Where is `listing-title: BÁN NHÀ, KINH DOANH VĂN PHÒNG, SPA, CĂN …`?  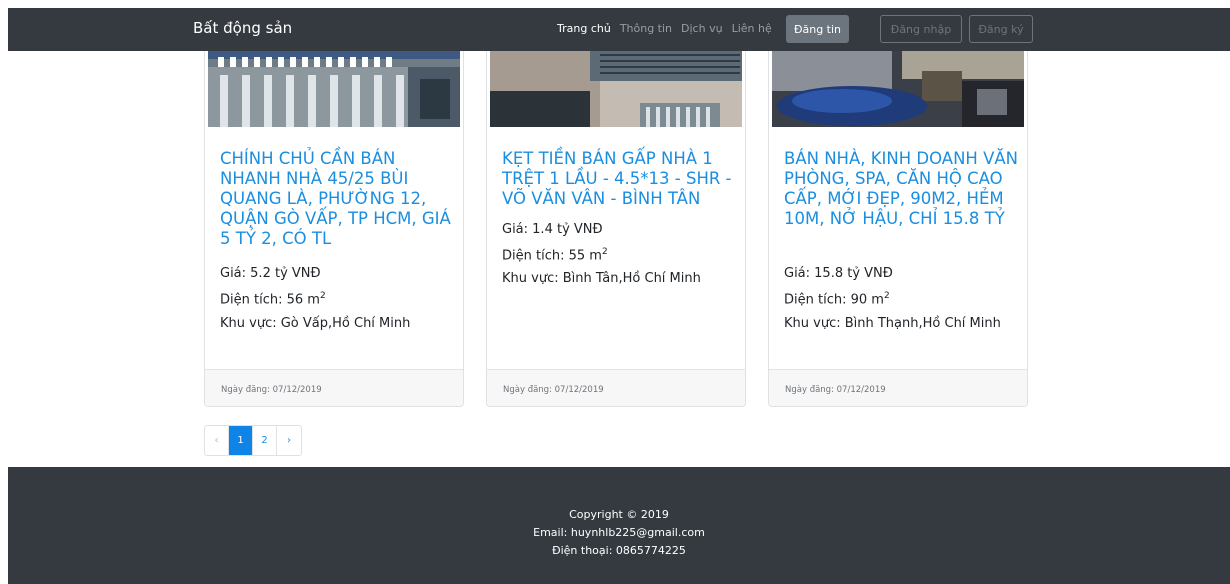 listing-title: BÁN NHÀ, KINH DOANH VĂN PHÒNG, SPA, CĂN … is located at coordinates (901, 189).